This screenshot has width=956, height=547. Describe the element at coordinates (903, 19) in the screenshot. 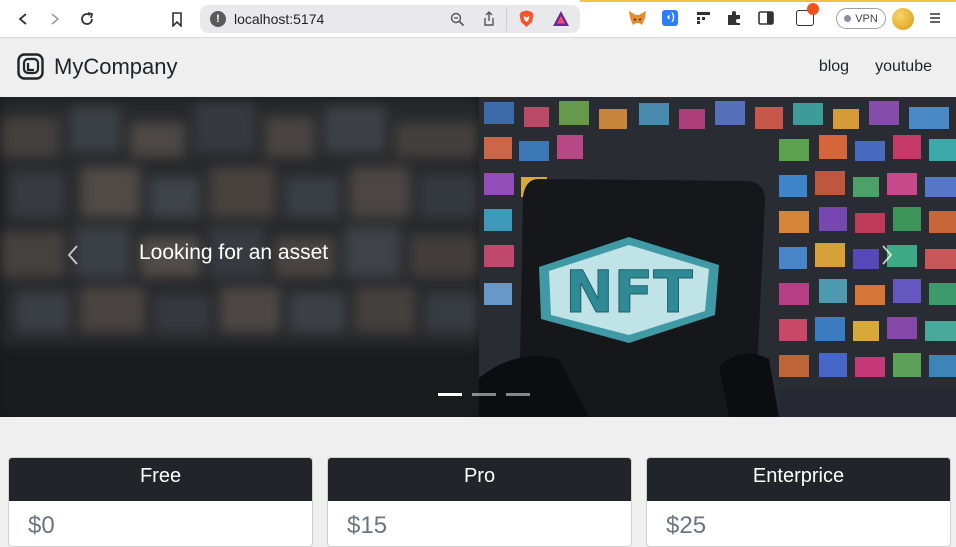

I see `profile-avatar` at that location.